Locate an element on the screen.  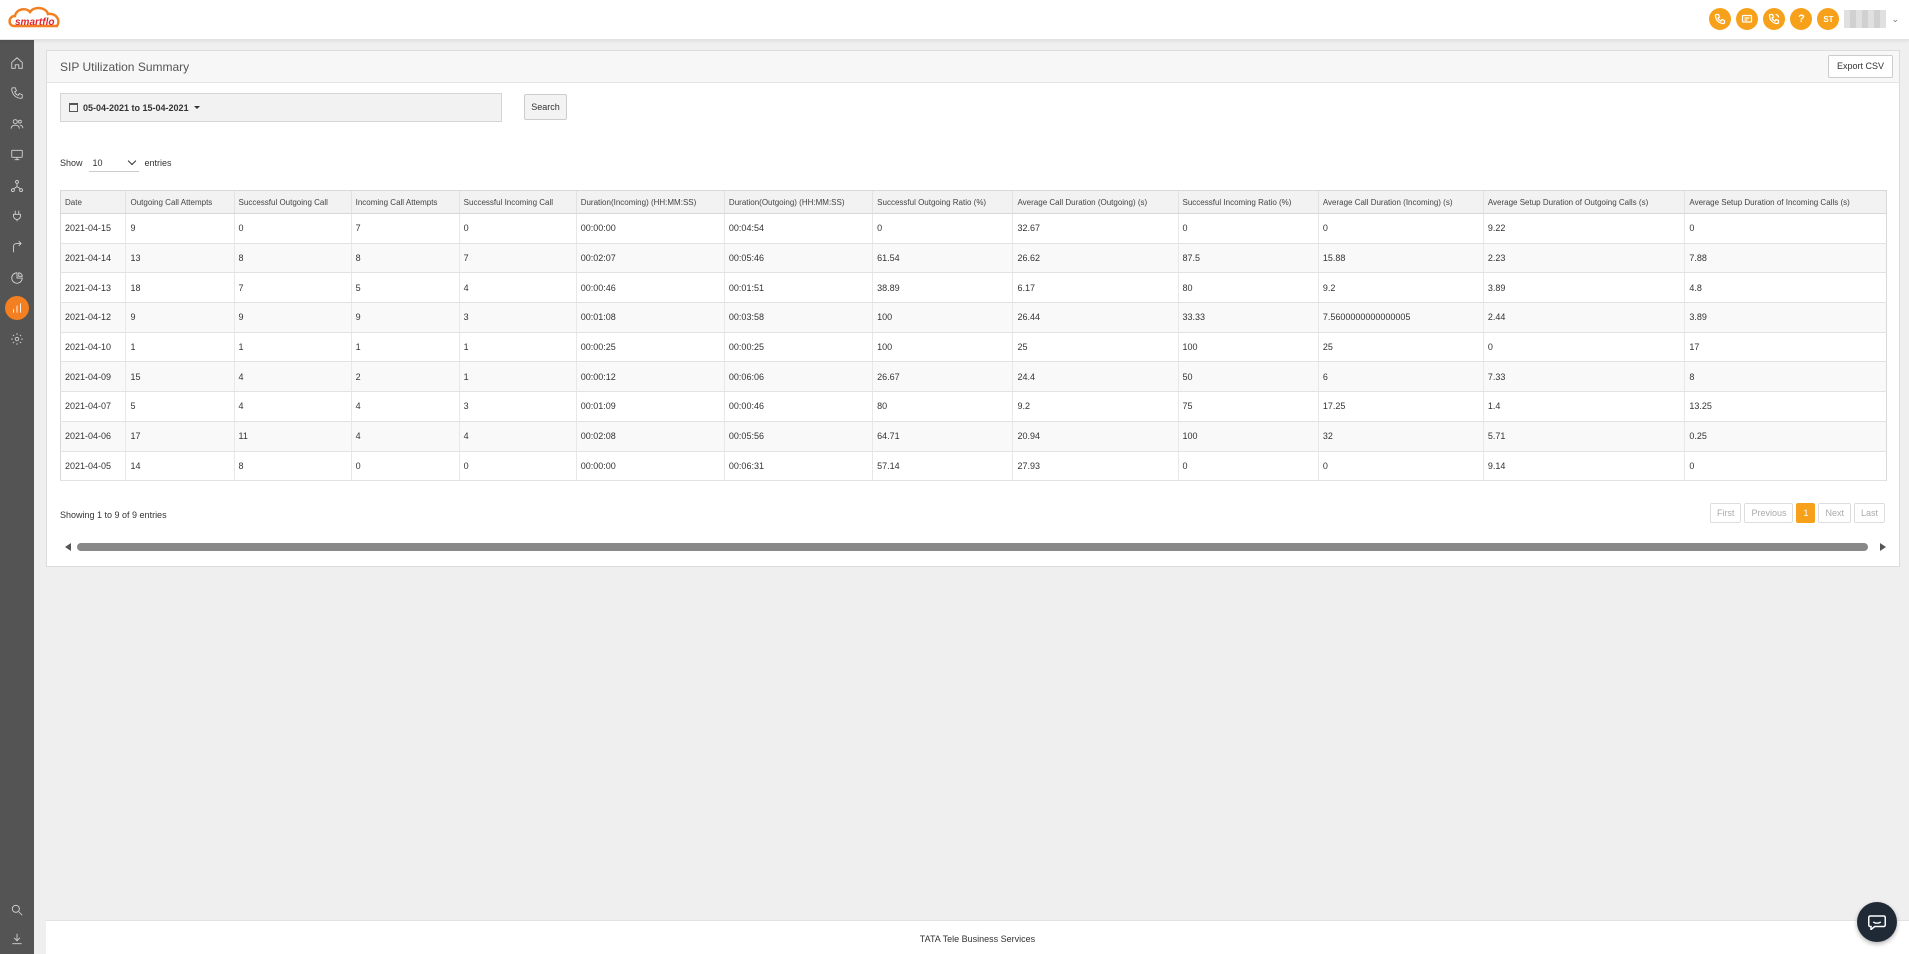
column-header: Duration(Outgoing) (HH:MM:SS) is located at coordinates (798, 202).